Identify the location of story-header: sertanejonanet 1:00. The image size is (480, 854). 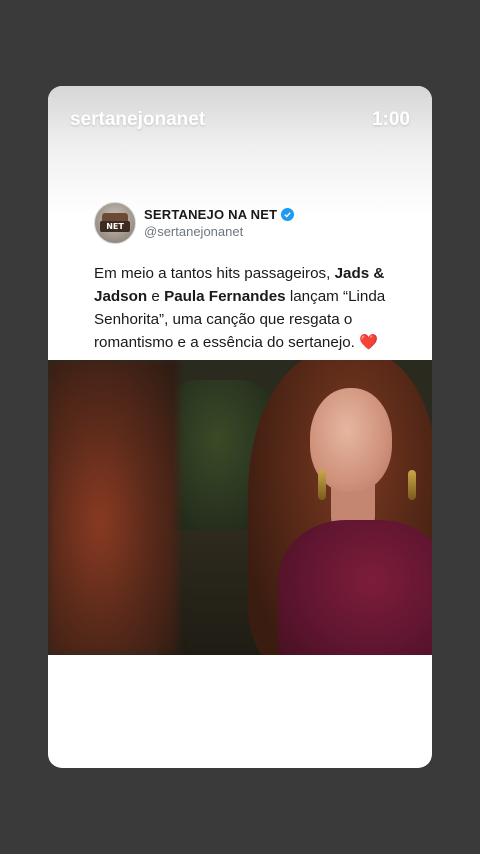
(240, 120).